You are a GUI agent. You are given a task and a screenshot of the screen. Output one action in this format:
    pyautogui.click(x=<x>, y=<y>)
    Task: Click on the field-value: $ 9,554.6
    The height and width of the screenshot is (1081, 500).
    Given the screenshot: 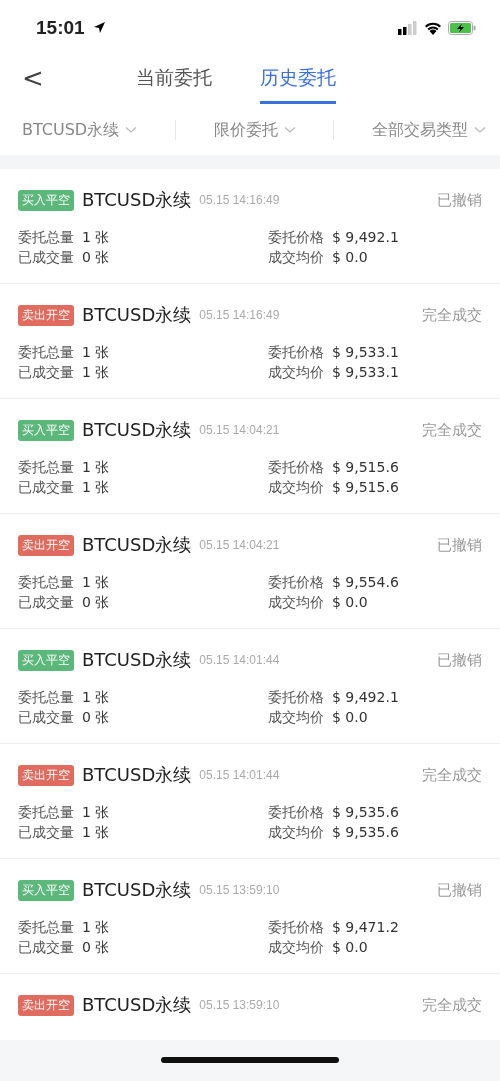 What is the action you would take?
    pyautogui.click(x=365, y=582)
    